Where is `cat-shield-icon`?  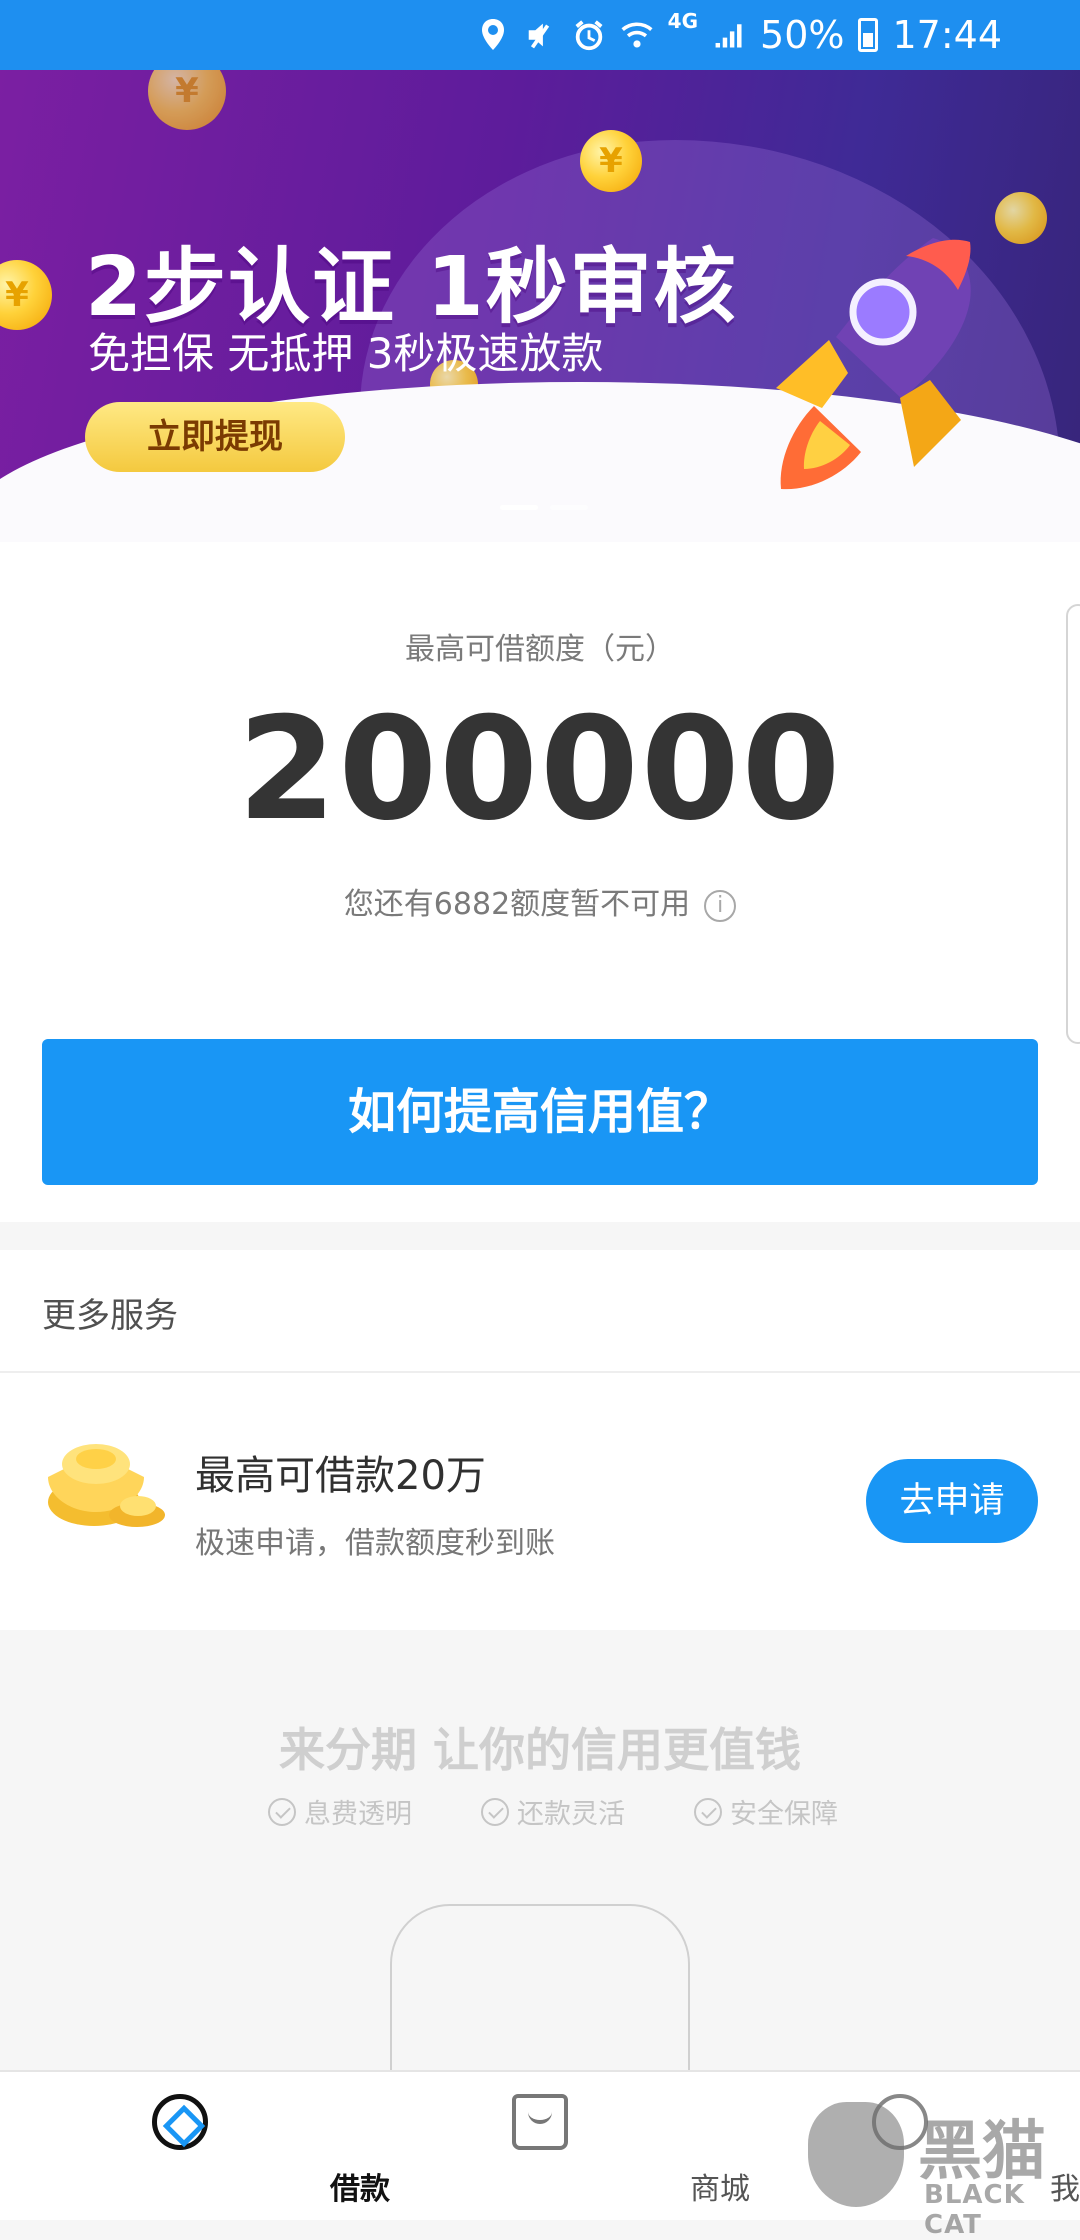
cat-shield-icon is located at coordinates (856, 2154).